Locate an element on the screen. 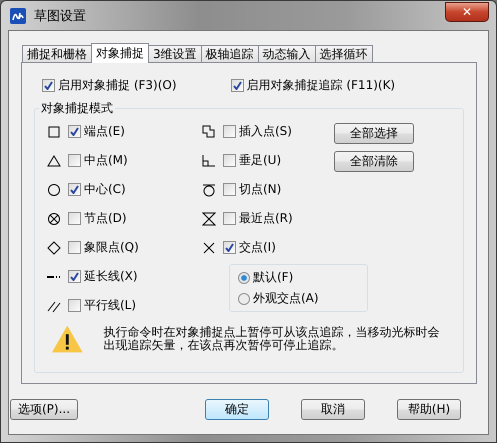 This screenshot has width=497, height=443. checkbox-label: 延长线(X) is located at coordinates (111, 276).